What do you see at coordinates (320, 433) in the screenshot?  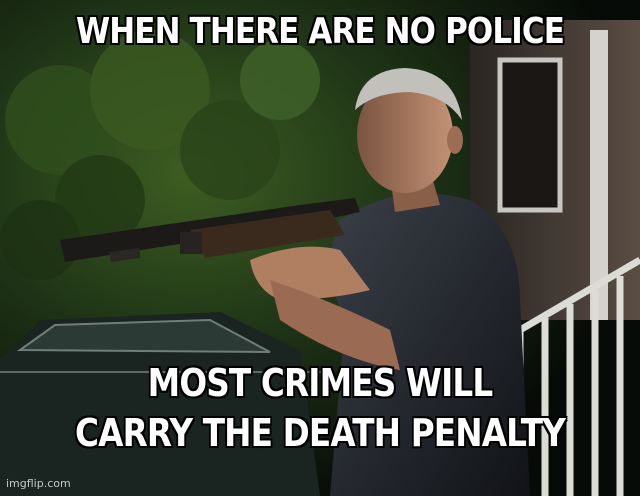 I see `bottom-caption-line-2: CARRY THE DEATH PENALTY` at bounding box center [320, 433].